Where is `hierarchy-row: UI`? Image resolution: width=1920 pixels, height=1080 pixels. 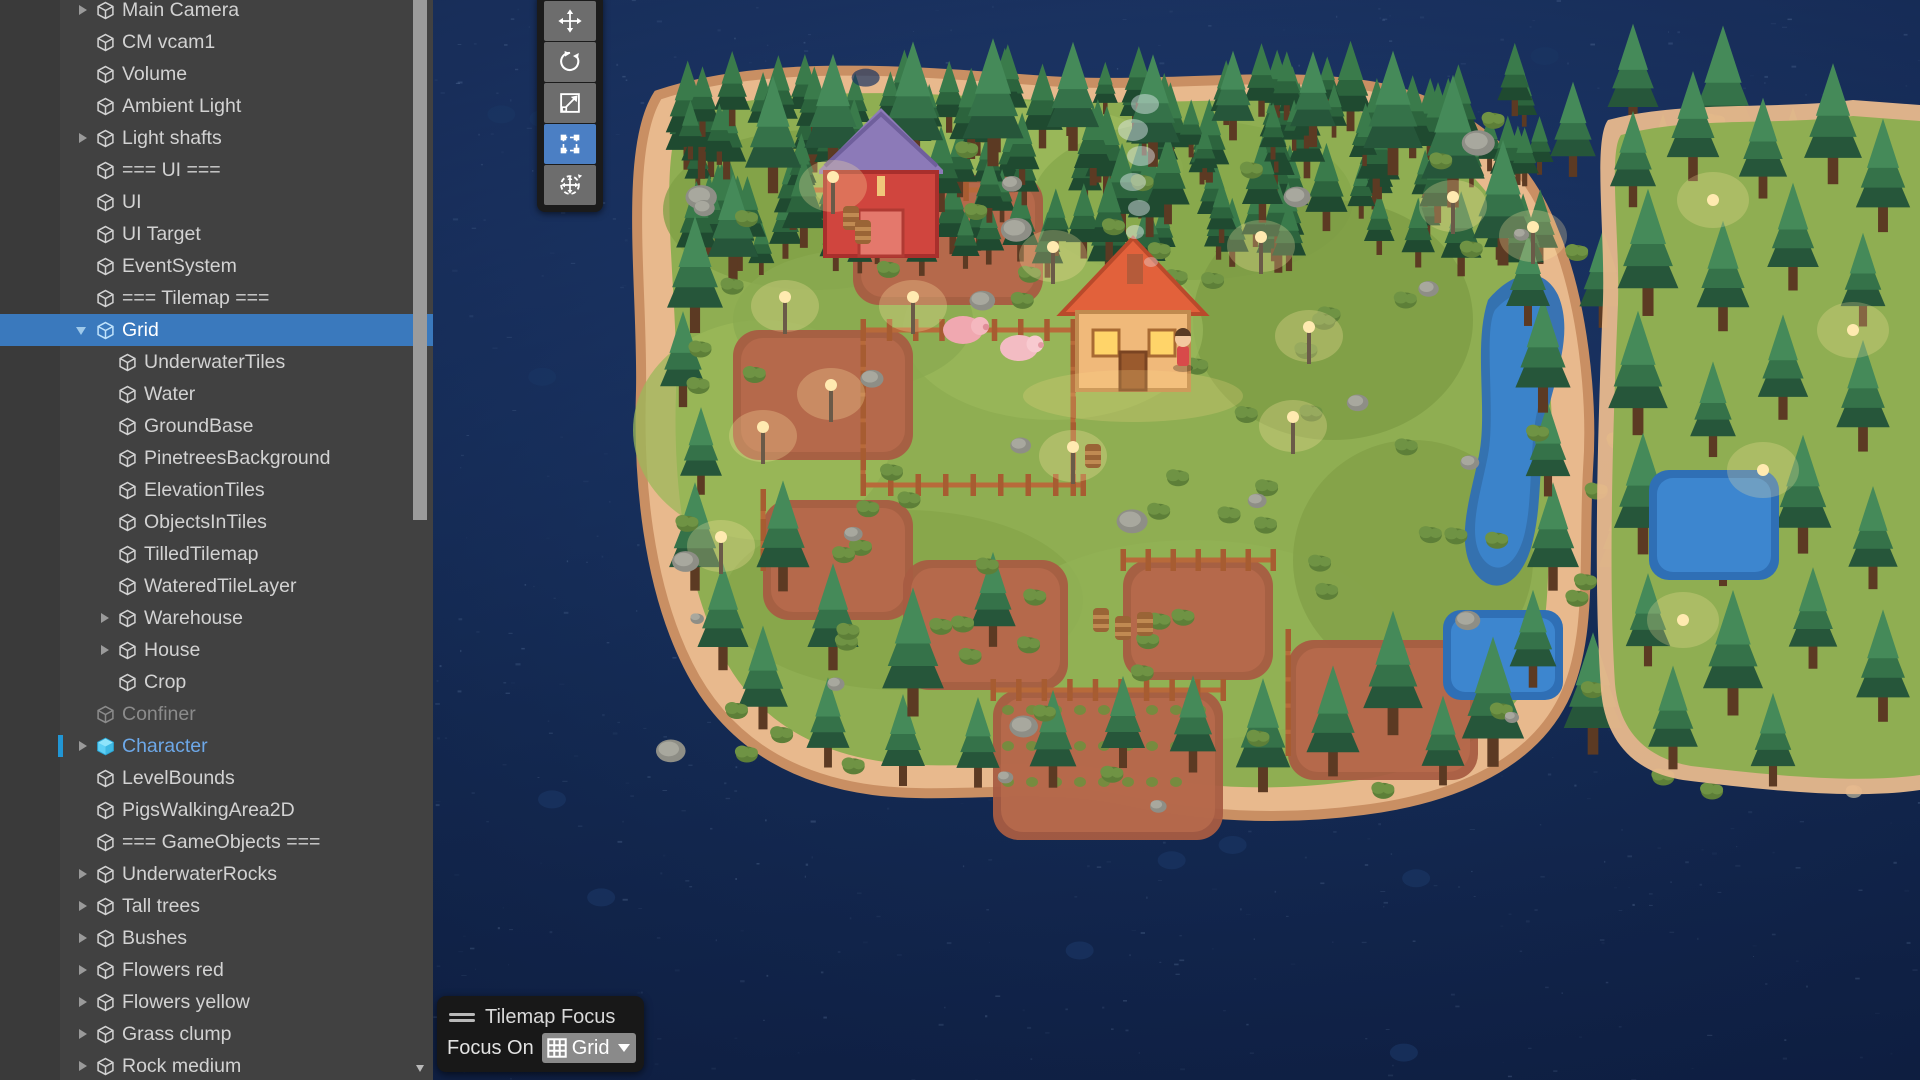
hierarchy-row: UI is located at coordinates (251, 202).